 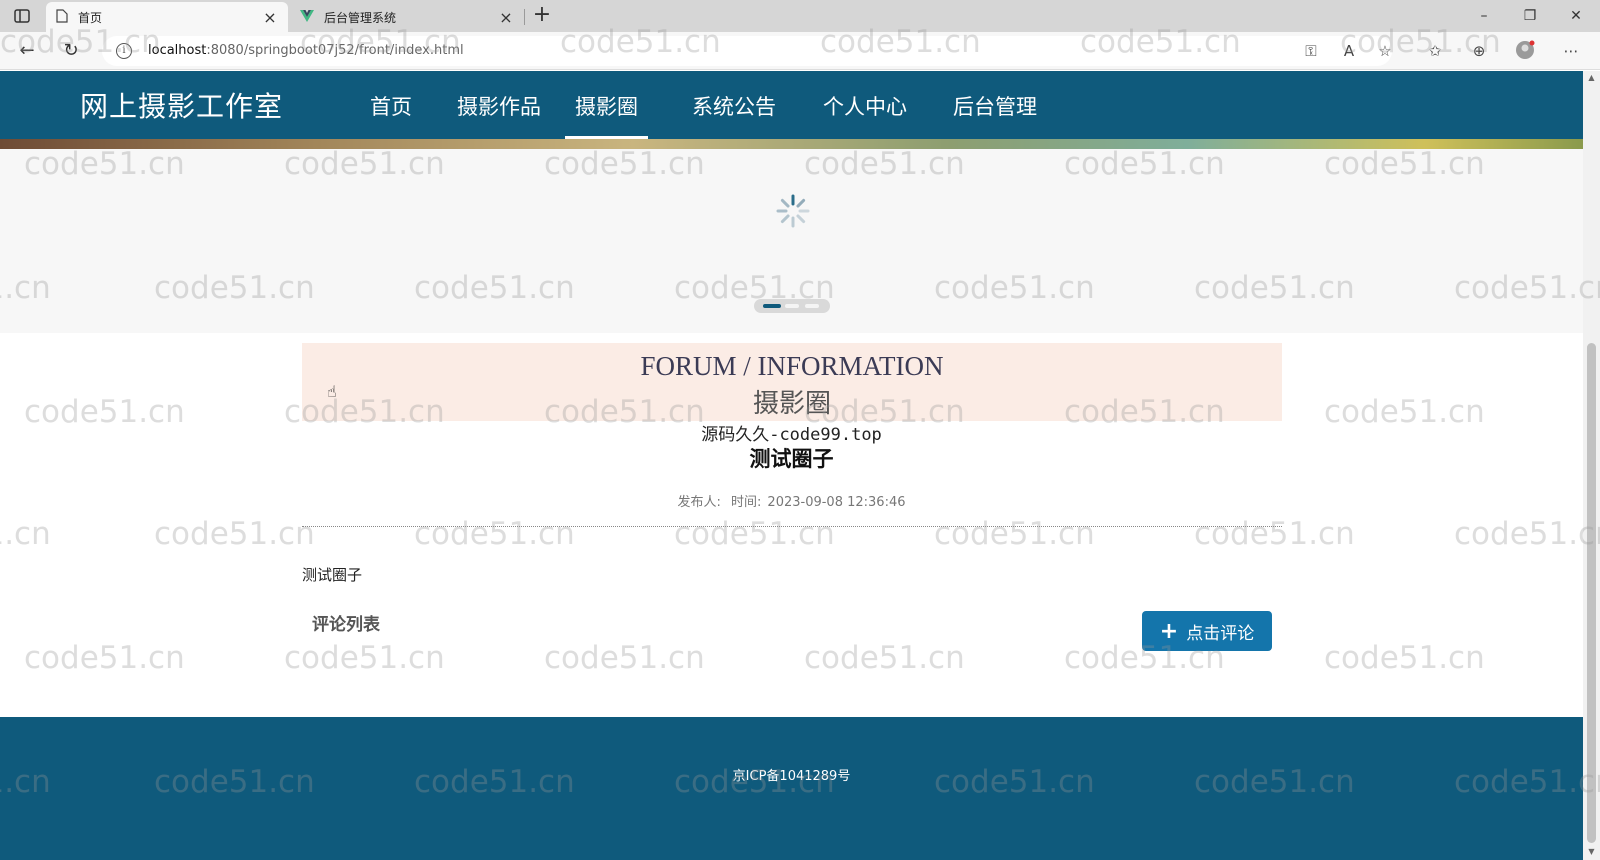 What do you see at coordinates (1220, 633) in the screenshot?
I see `add-comment-label: 点击评论` at bounding box center [1220, 633].